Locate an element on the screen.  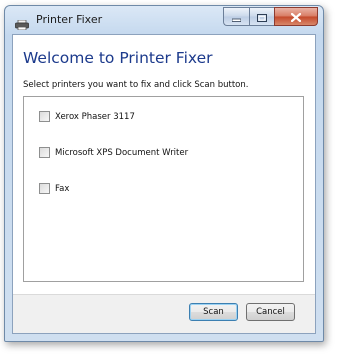
close-icon is located at coordinates (296, 16).